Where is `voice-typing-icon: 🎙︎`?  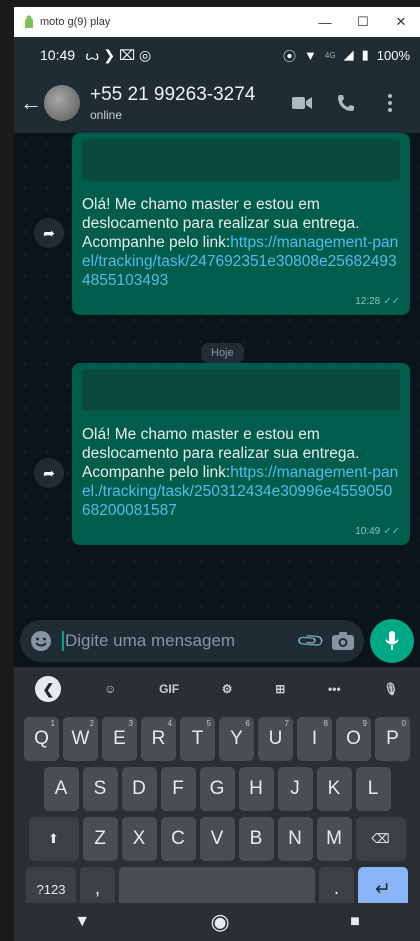
voice-typing-icon: 🎙︎ is located at coordinates (390, 689).